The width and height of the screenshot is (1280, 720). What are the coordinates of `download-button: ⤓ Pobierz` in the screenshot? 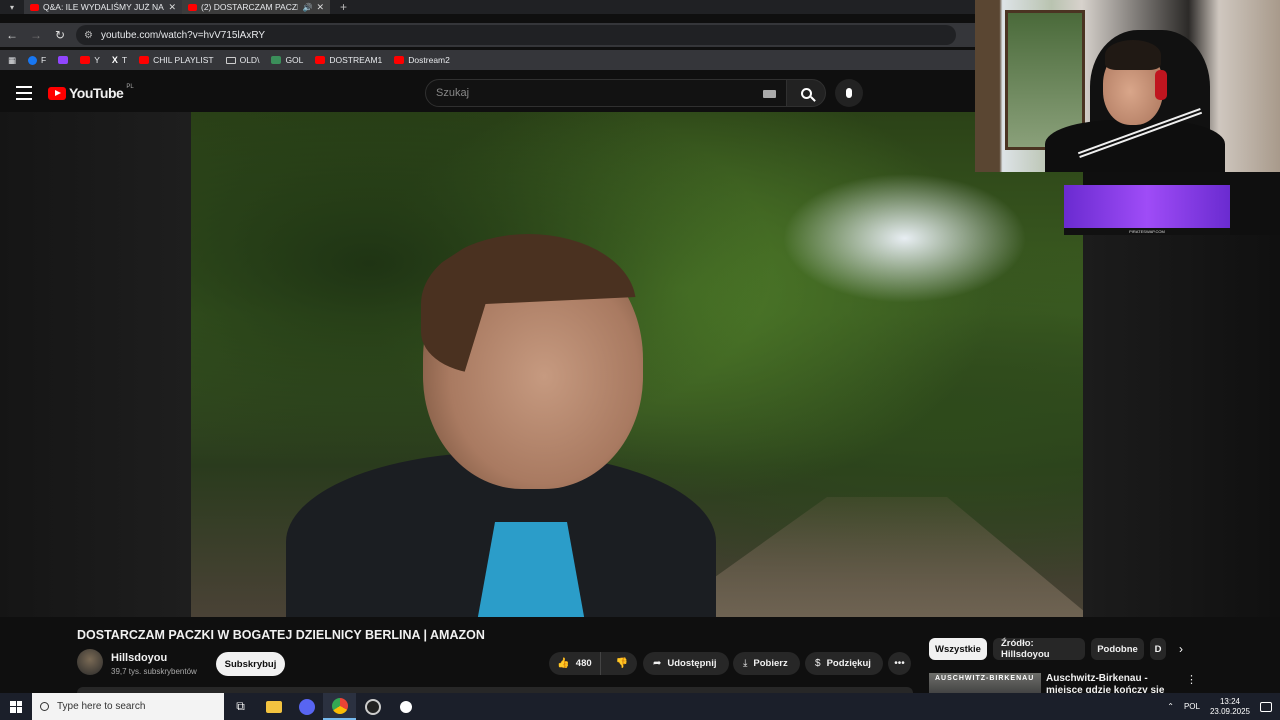 It's located at (766, 663).